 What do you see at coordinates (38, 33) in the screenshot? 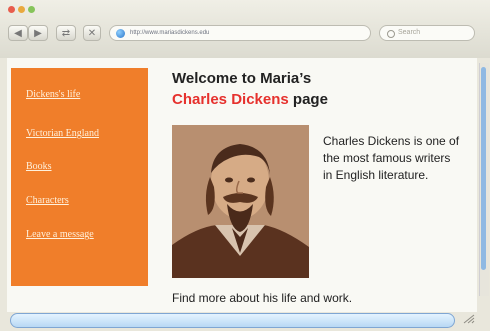
I see `forward-button: ▶` at bounding box center [38, 33].